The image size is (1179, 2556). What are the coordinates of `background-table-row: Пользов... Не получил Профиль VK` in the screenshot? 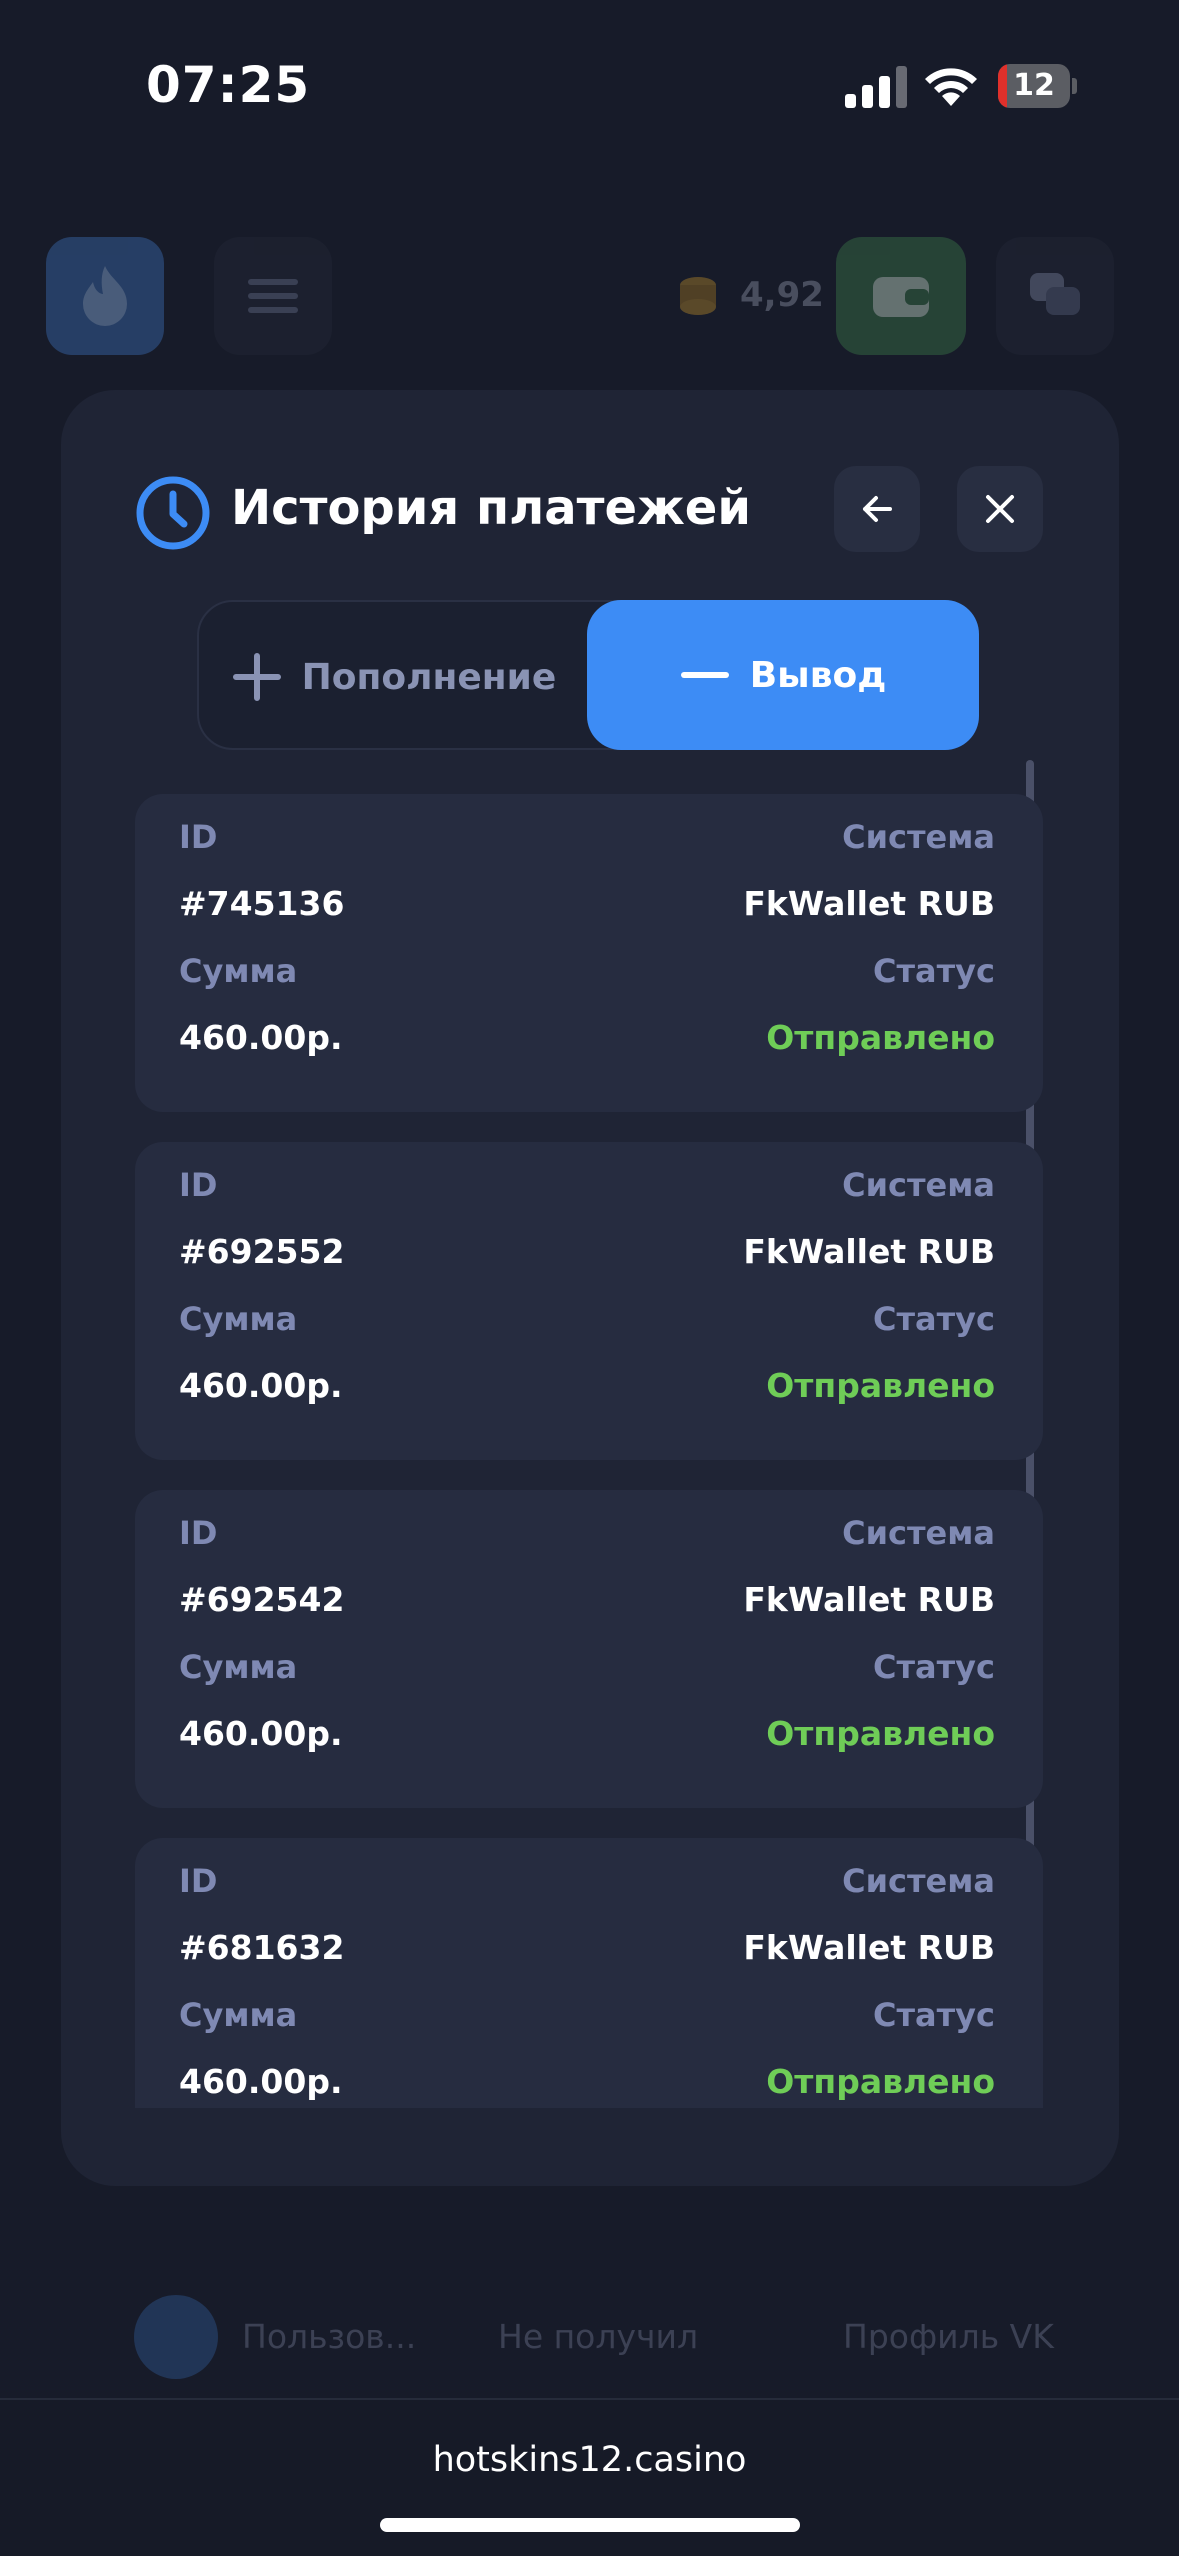 It's located at (589, 2345).